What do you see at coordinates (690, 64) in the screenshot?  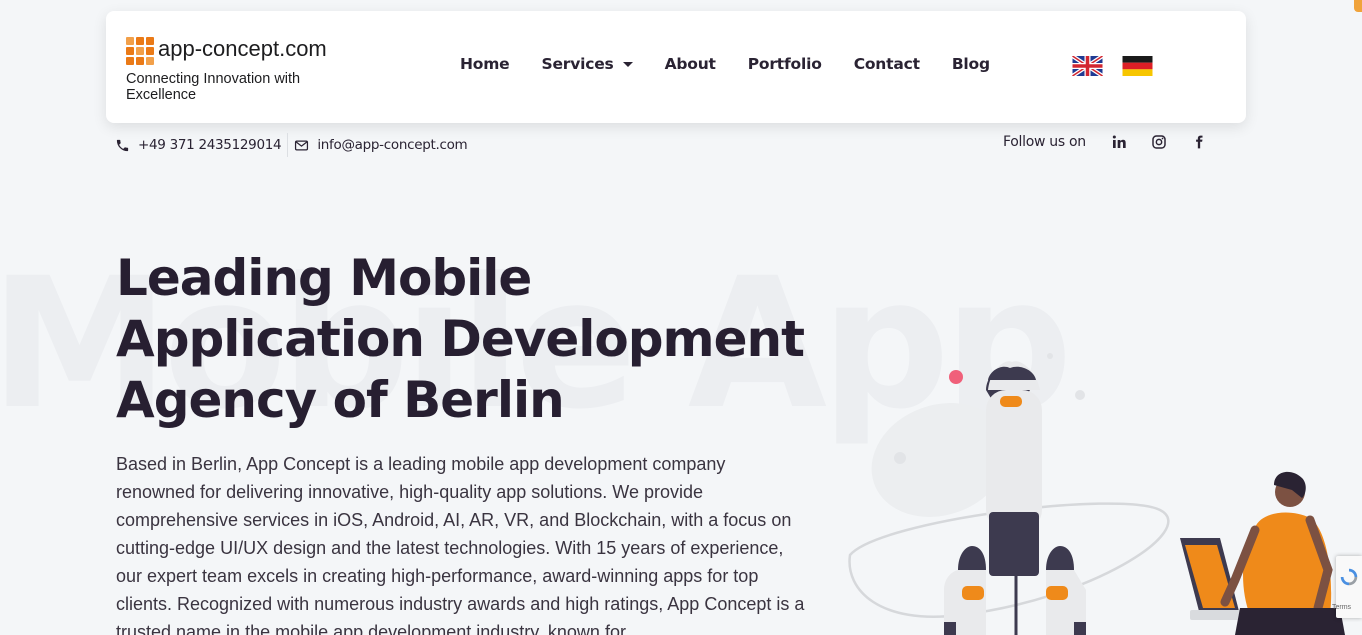 I see `nav-about: About` at bounding box center [690, 64].